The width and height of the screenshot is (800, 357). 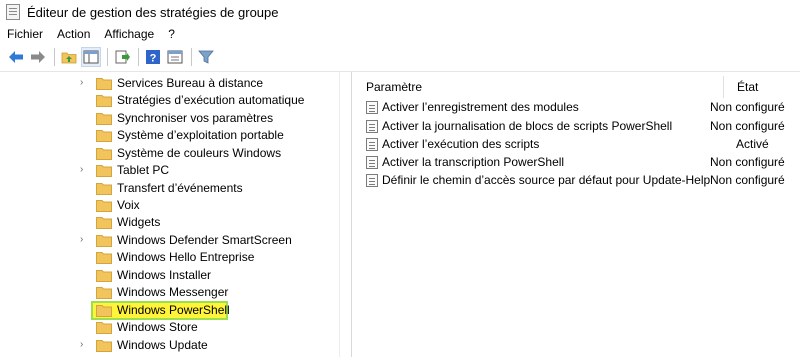 What do you see at coordinates (473, 162) in the screenshot?
I see `policy-name: Activer la transcription PowerShell` at bounding box center [473, 162].